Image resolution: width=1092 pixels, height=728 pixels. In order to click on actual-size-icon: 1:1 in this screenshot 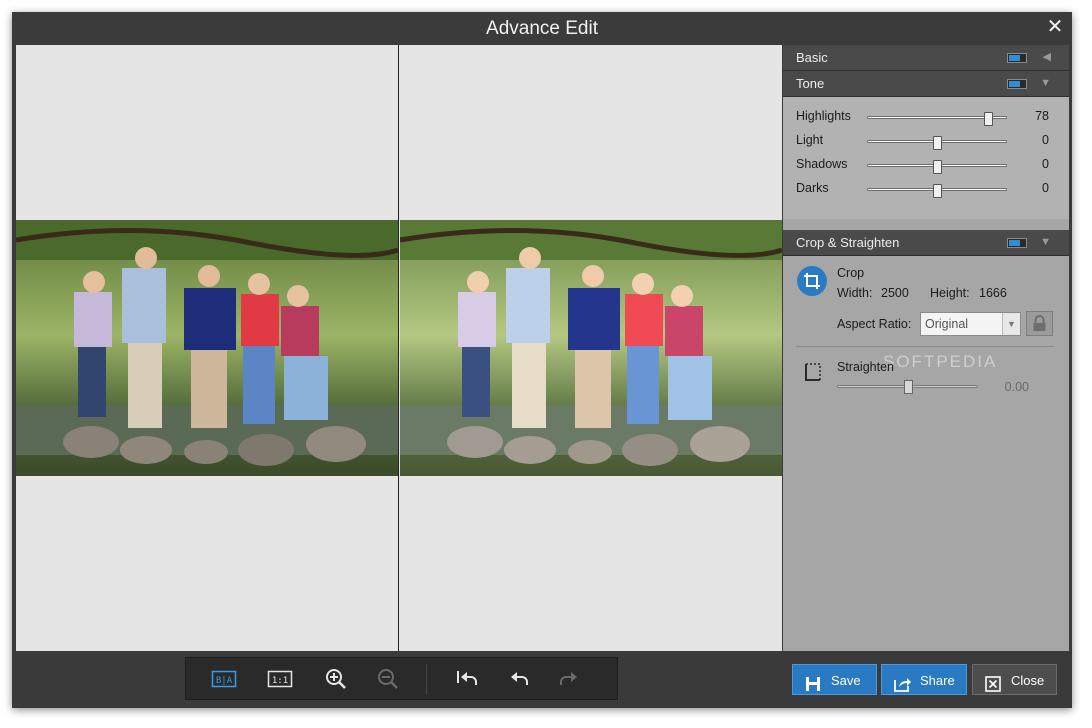, I will do `click(280, 679)`.